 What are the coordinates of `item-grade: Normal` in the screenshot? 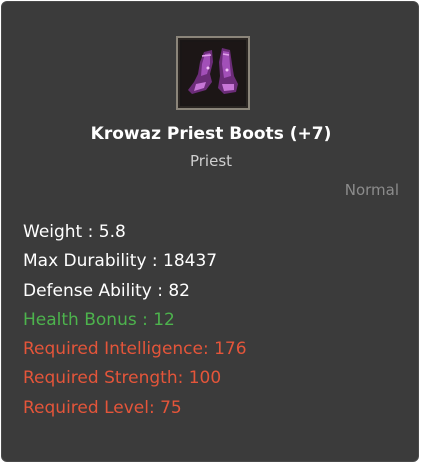 It's located at (371, 190).